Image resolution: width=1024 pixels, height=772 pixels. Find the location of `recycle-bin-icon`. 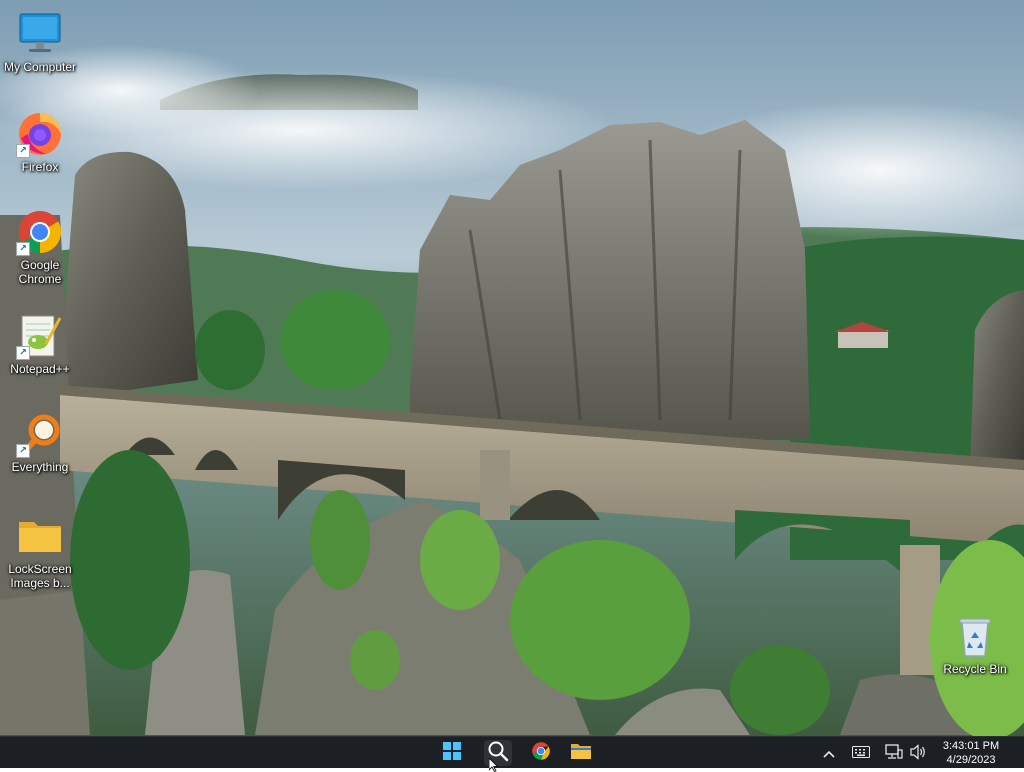

recycle-bin-icon is located at coordinates (975, 636).